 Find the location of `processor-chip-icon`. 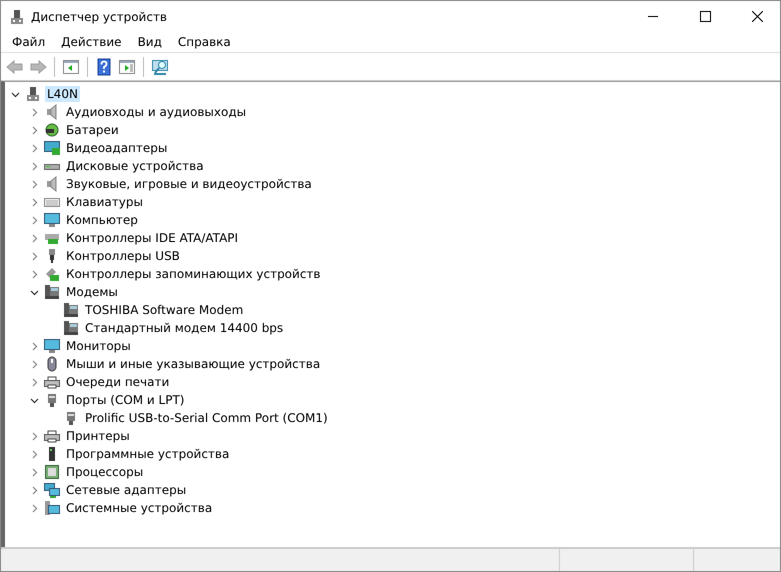

processor-chip-icon is located at coordinates (52, 472).